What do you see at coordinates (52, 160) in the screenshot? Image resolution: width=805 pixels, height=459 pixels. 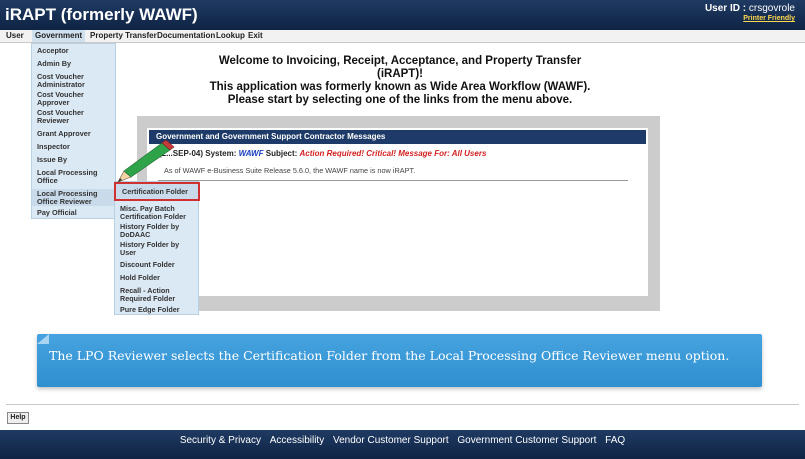 I see `gov-menu-issue-by: Issue By` at bounding box center [52, 160].